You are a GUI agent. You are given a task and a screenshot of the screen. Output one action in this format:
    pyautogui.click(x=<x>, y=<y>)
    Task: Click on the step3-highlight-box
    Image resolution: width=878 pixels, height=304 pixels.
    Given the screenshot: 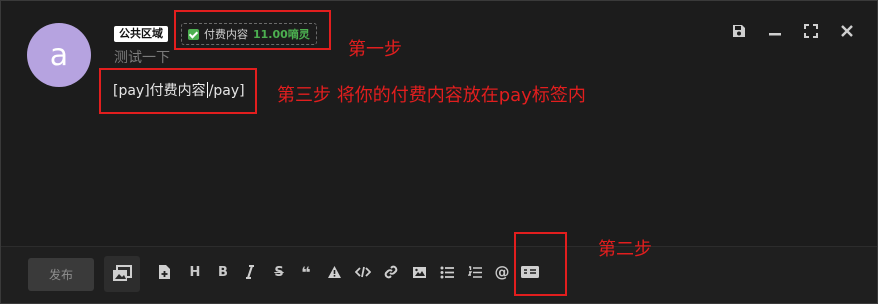 What is the action you would take?
    pyautogui.click(x=178, y=91)
    